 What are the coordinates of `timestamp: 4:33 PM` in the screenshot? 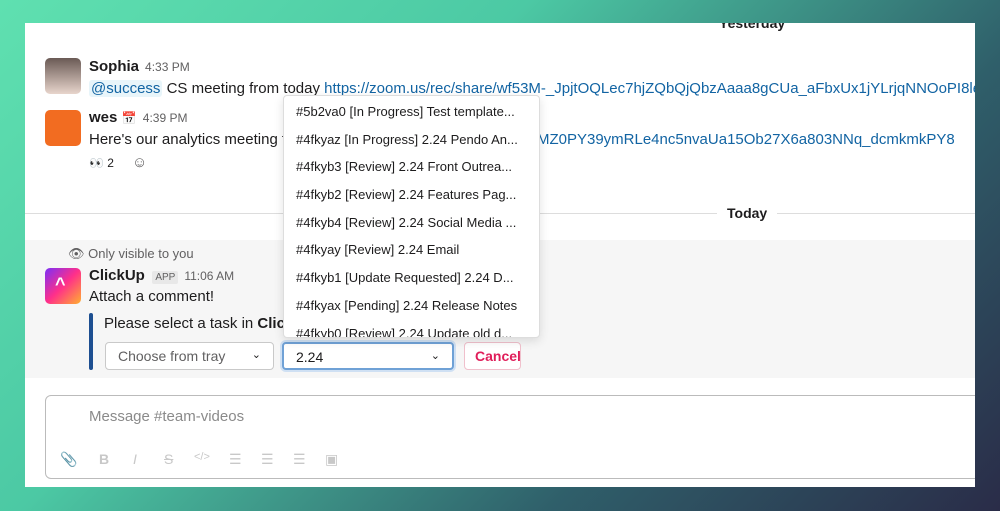 It's located at (167, 67).